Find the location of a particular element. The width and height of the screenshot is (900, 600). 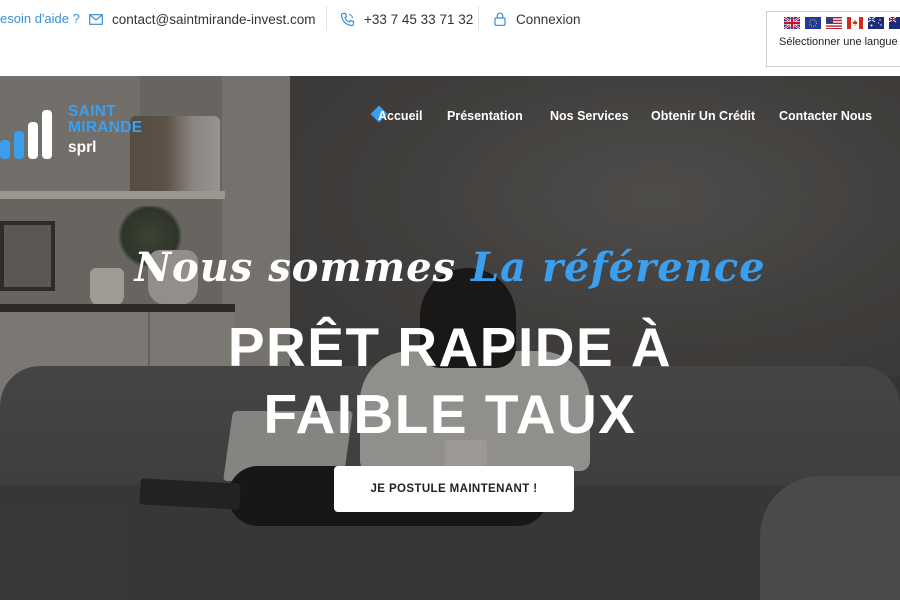

uk-flag-icon is located at coordinates (792, 23).